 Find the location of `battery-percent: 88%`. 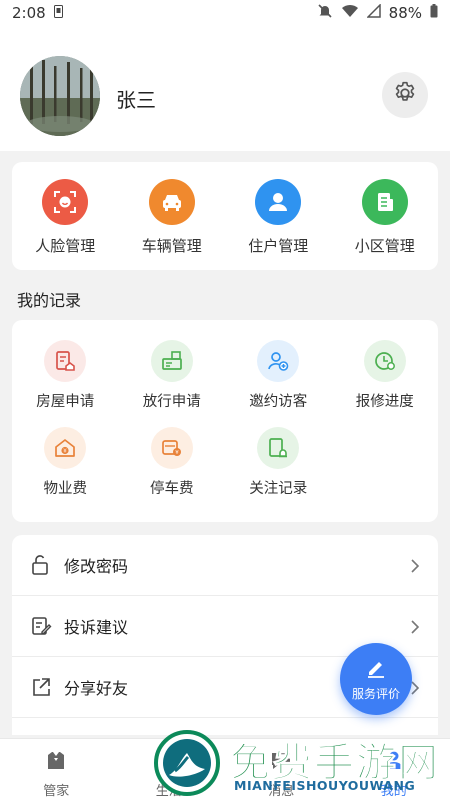

battery-percent: 88% is located at coordinates (405, 13).